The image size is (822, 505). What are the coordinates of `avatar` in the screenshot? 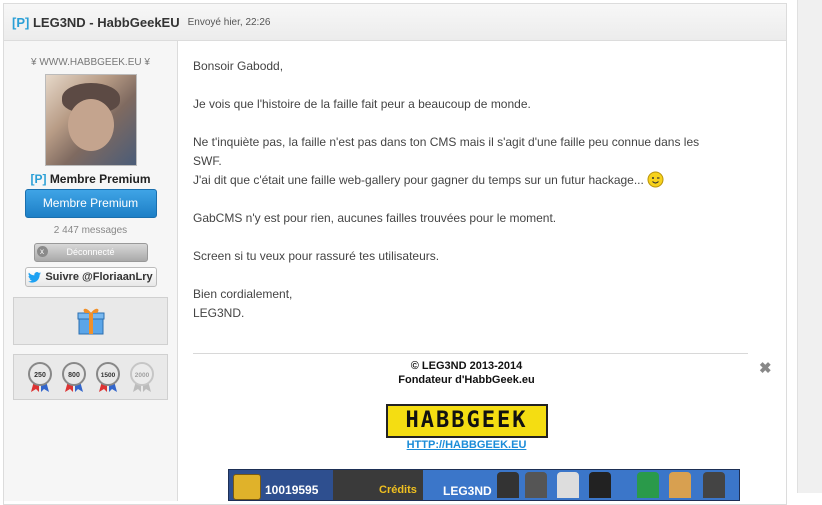 It's located at (90, 120).